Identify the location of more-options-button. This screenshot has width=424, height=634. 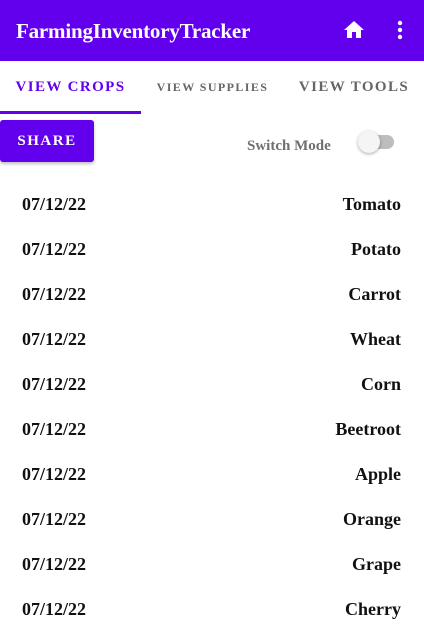
(400, 30).